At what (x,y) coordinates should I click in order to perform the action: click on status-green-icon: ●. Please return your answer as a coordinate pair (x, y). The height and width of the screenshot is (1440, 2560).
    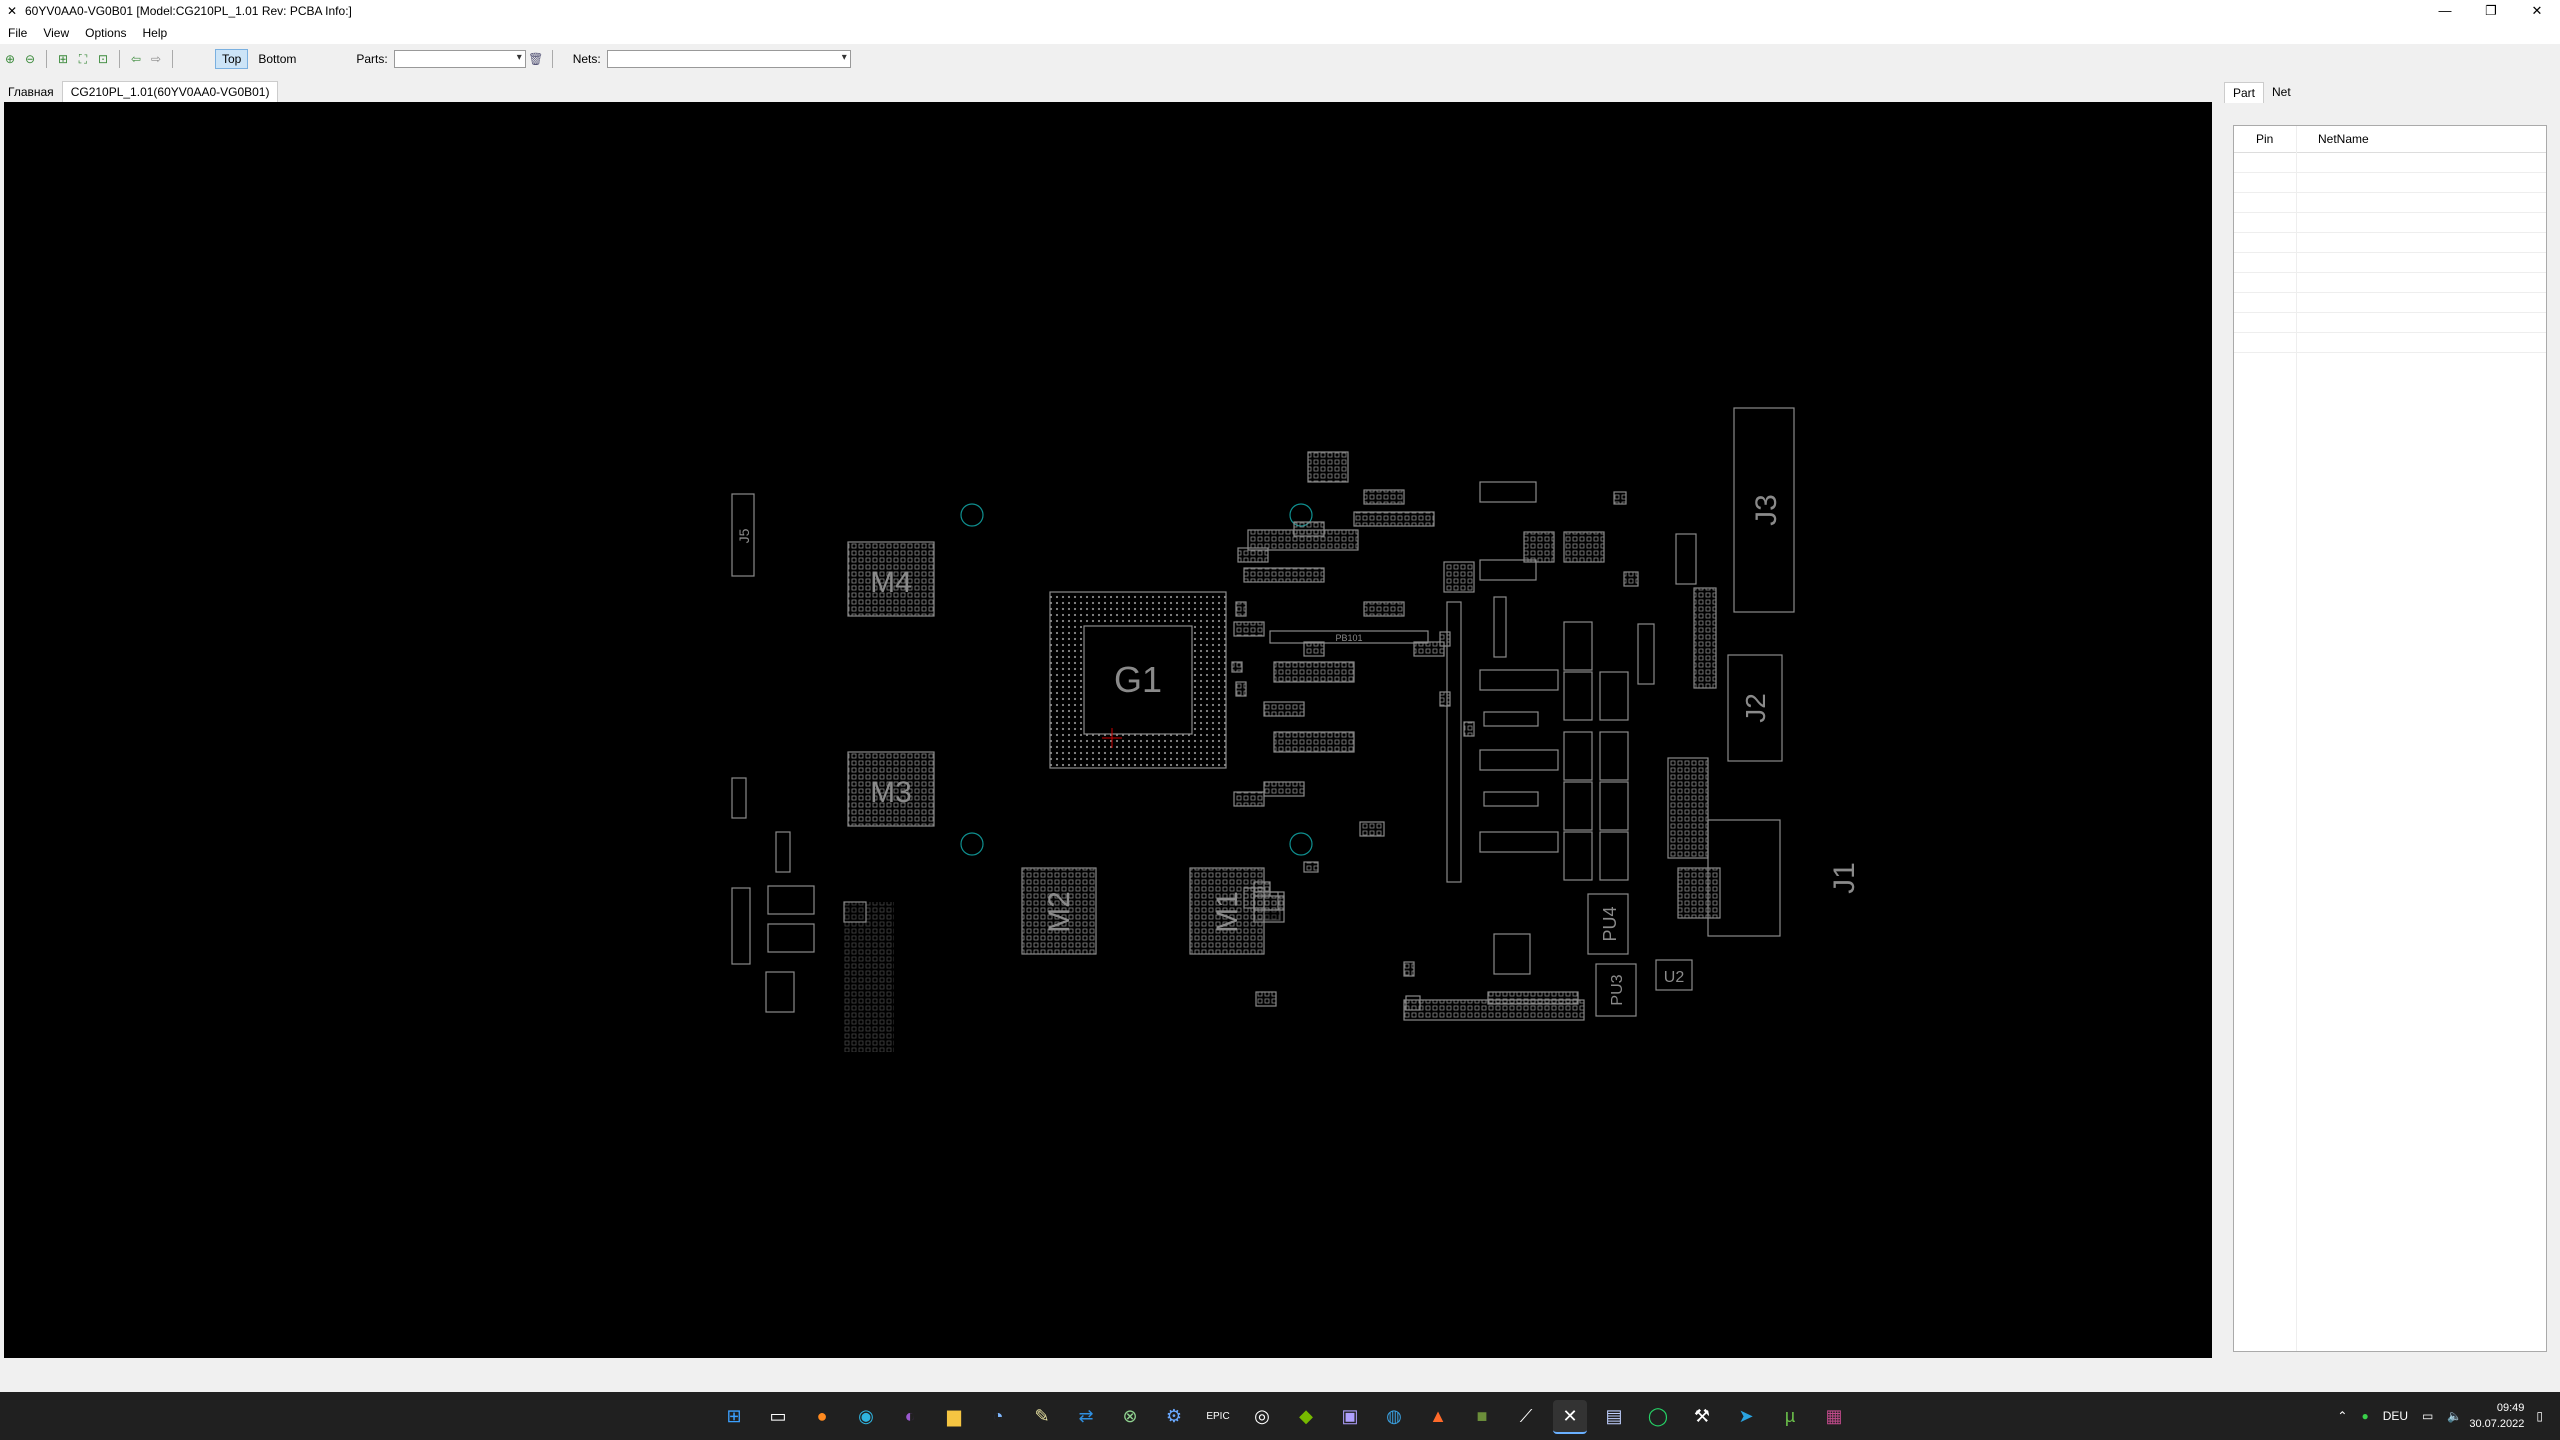
    Looking at the image, I should click on (2364, 1416).